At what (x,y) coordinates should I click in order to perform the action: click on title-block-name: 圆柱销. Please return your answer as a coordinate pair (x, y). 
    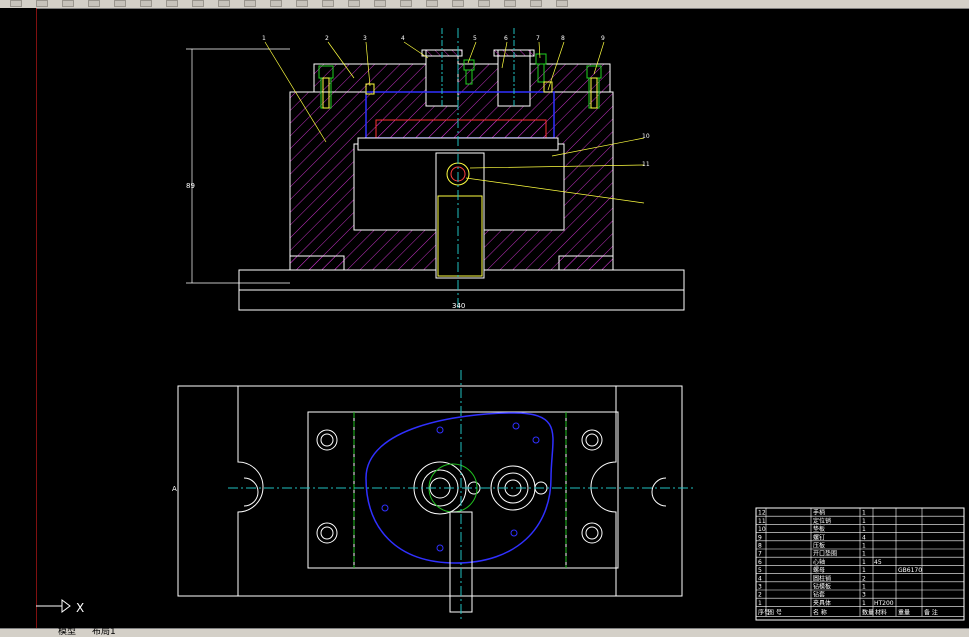
    Looking at the image, I should click on (822, 578).